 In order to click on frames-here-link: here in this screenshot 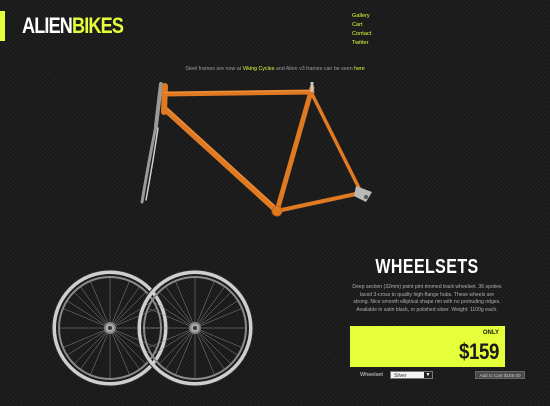, I will do `click(359, 69)`.